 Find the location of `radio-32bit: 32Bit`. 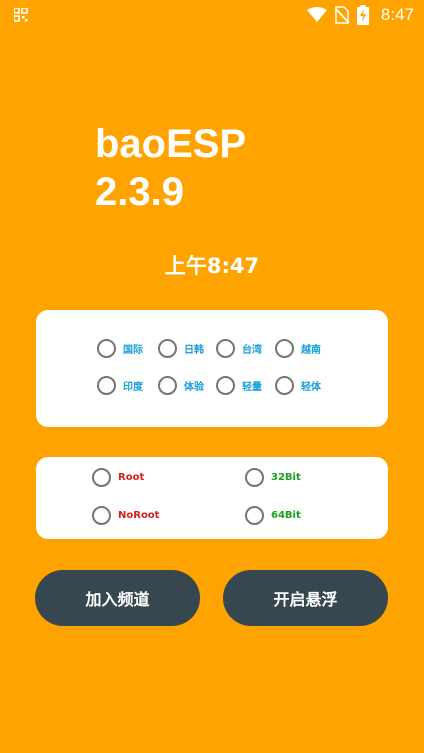

radio-32bit: 32Bit is located at coordinates (273, 477).